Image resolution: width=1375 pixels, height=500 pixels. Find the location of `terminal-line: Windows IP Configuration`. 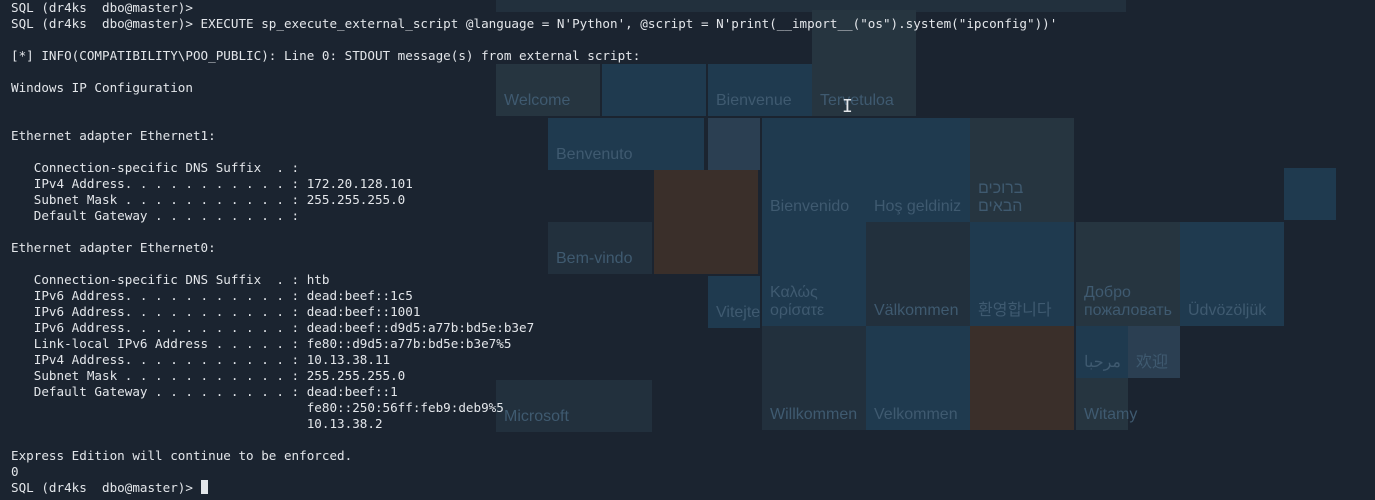

terminal-line: Windows IP Configuration is located at coordinates (102, 87).